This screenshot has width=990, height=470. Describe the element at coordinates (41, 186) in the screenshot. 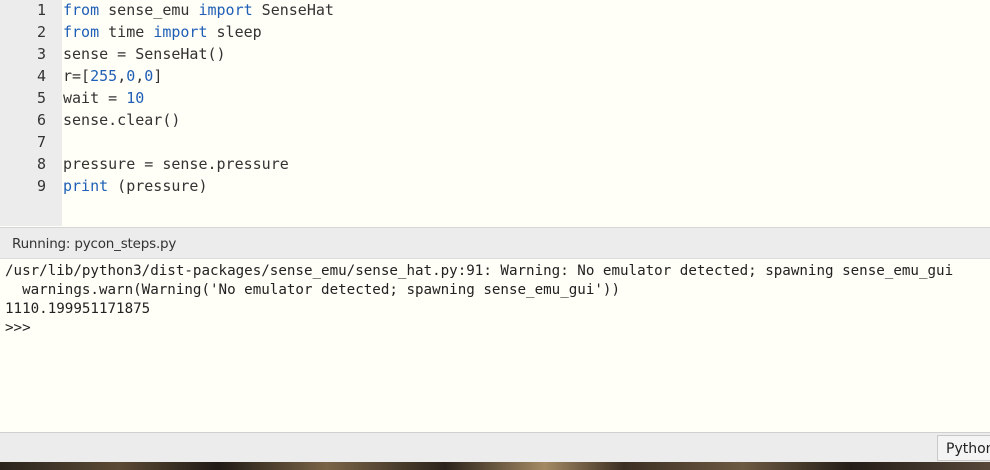

I see `line-number: 9` at that location.